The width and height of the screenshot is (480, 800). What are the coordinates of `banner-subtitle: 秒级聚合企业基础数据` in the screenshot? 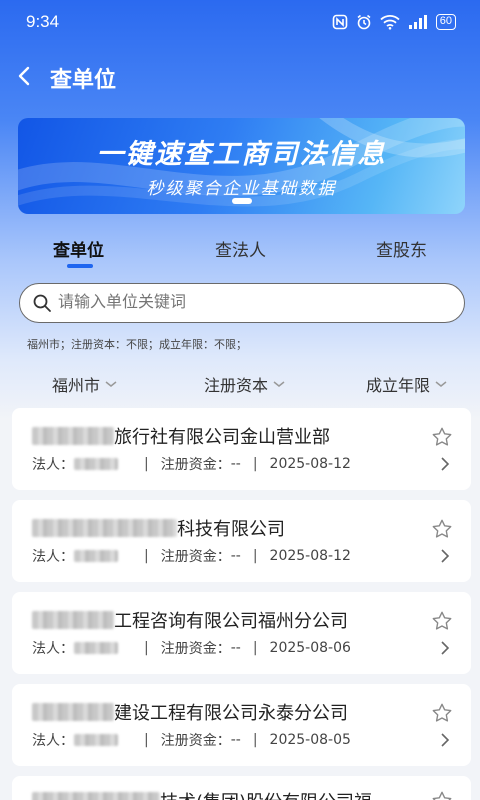 It's located at (241, 189).